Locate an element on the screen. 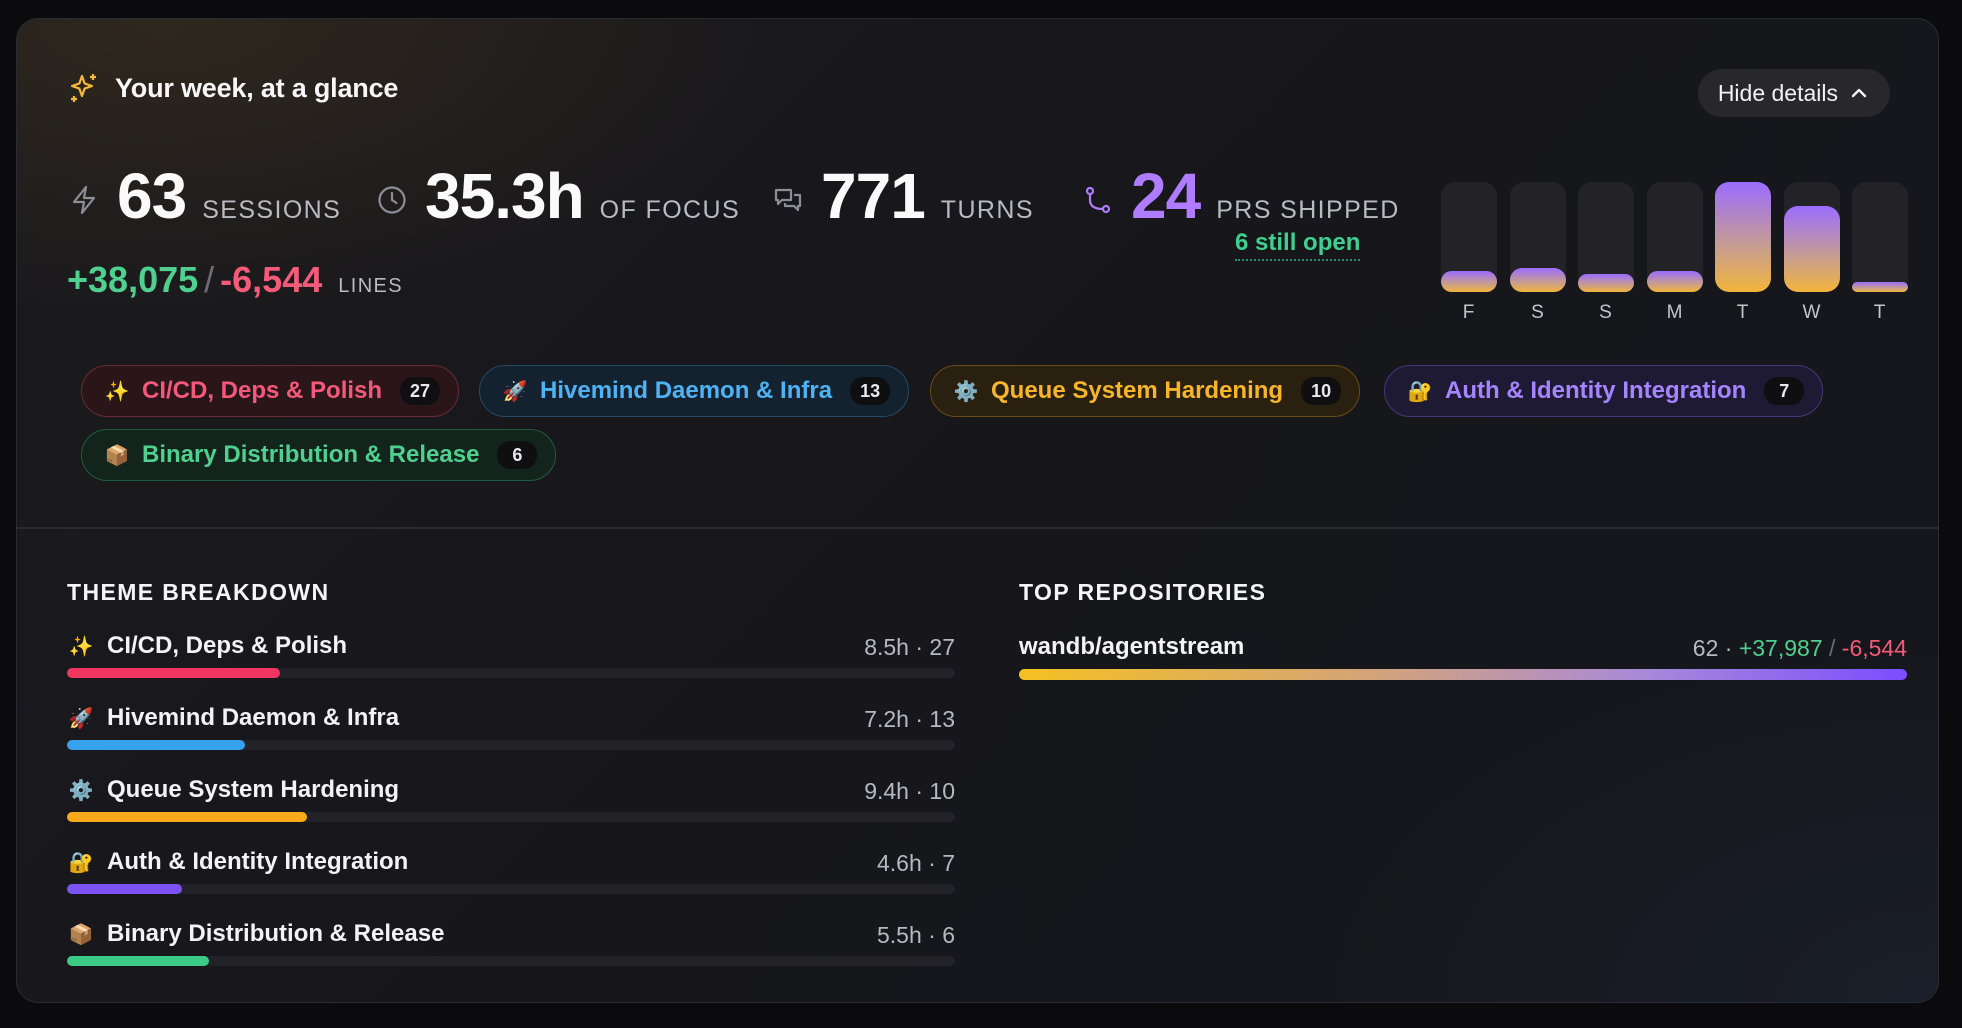 The image size is (1962, 1028). theme-chip: 📦 Binary Distribution & Release 6 is located at coordinates (319, 455).